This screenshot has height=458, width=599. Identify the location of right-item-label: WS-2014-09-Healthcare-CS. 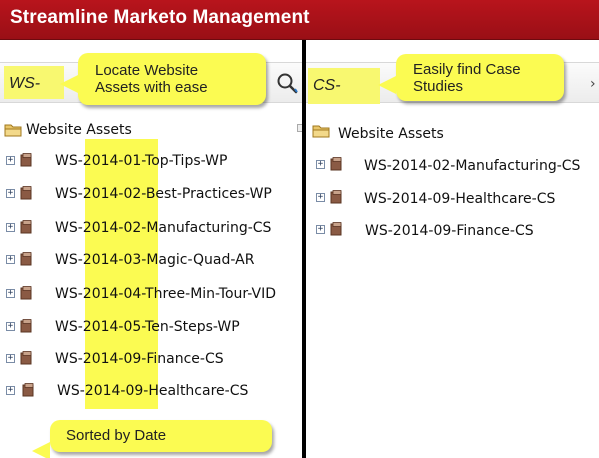
(460, 199).